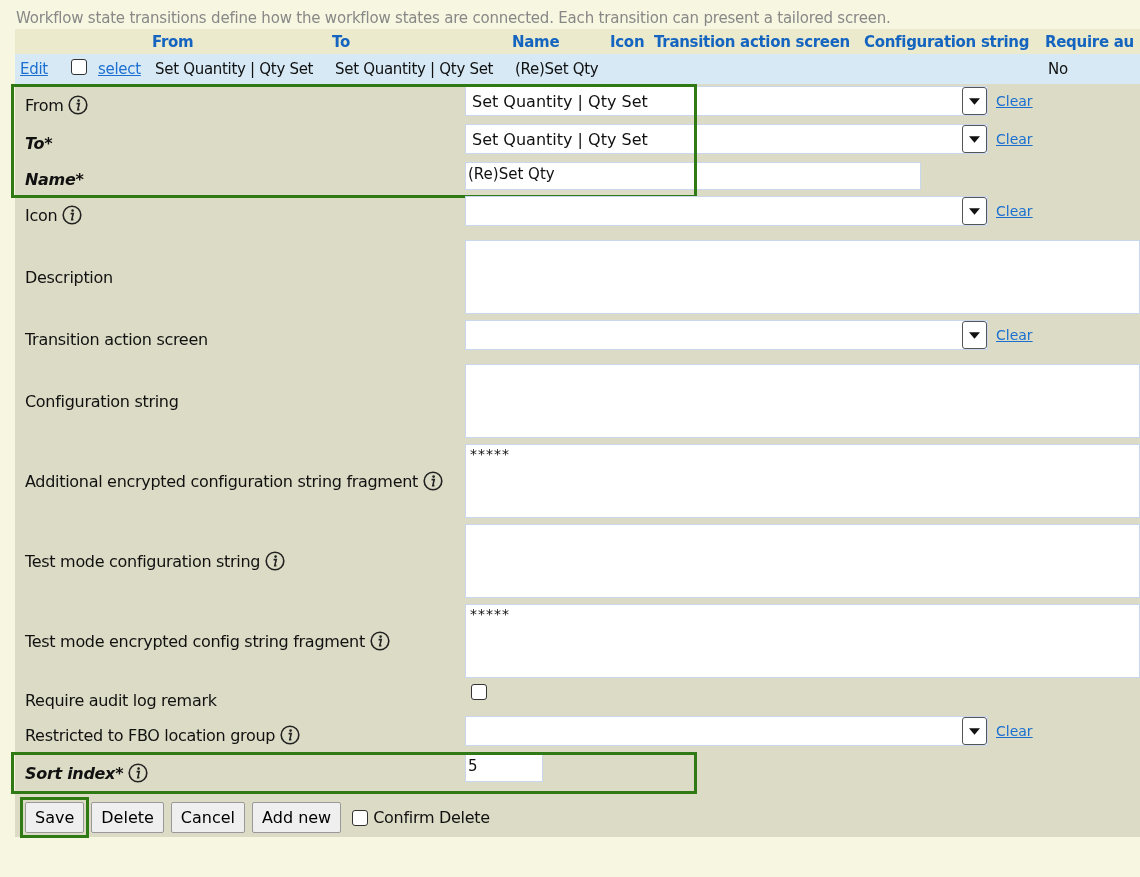 The width and height of the screenshot is (1140, 877). I want to click on column-header: Icon, so click(627, 41).